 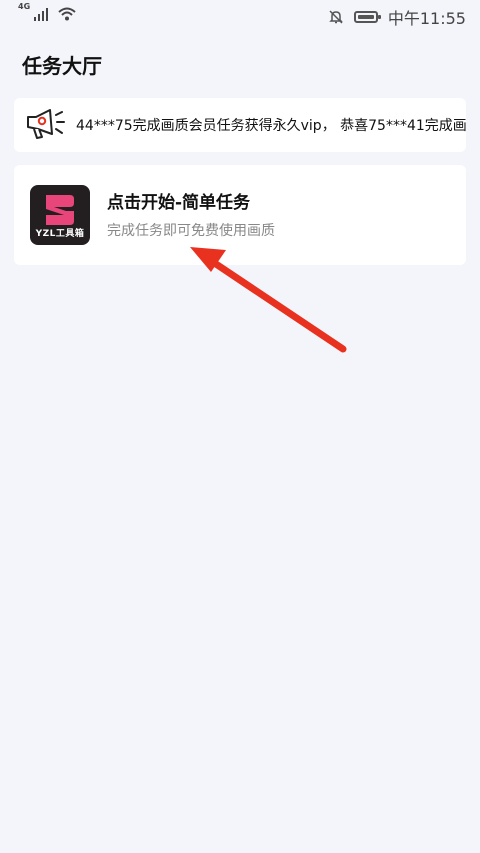 I want to click on megaphone-icon, so click(x=46, y=124).